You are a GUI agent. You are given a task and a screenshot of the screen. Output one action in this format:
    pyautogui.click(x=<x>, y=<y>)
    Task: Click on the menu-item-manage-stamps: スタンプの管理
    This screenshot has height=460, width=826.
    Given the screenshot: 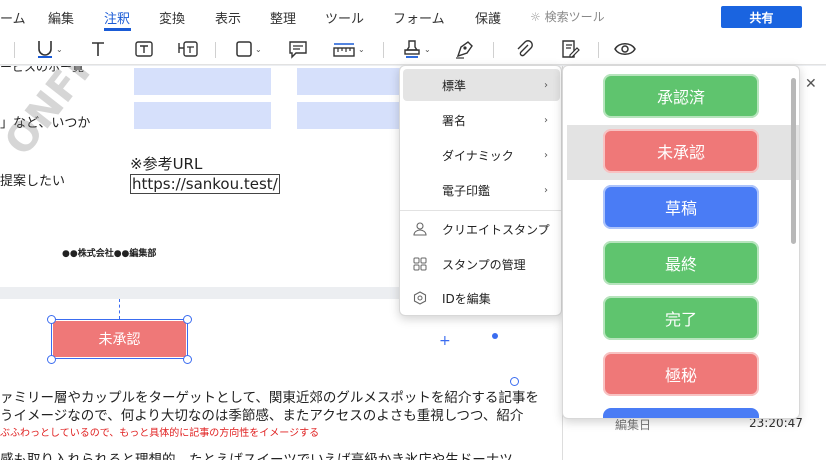 What is the action you would take?
    pyautogui.click(x=481, y=264)
    